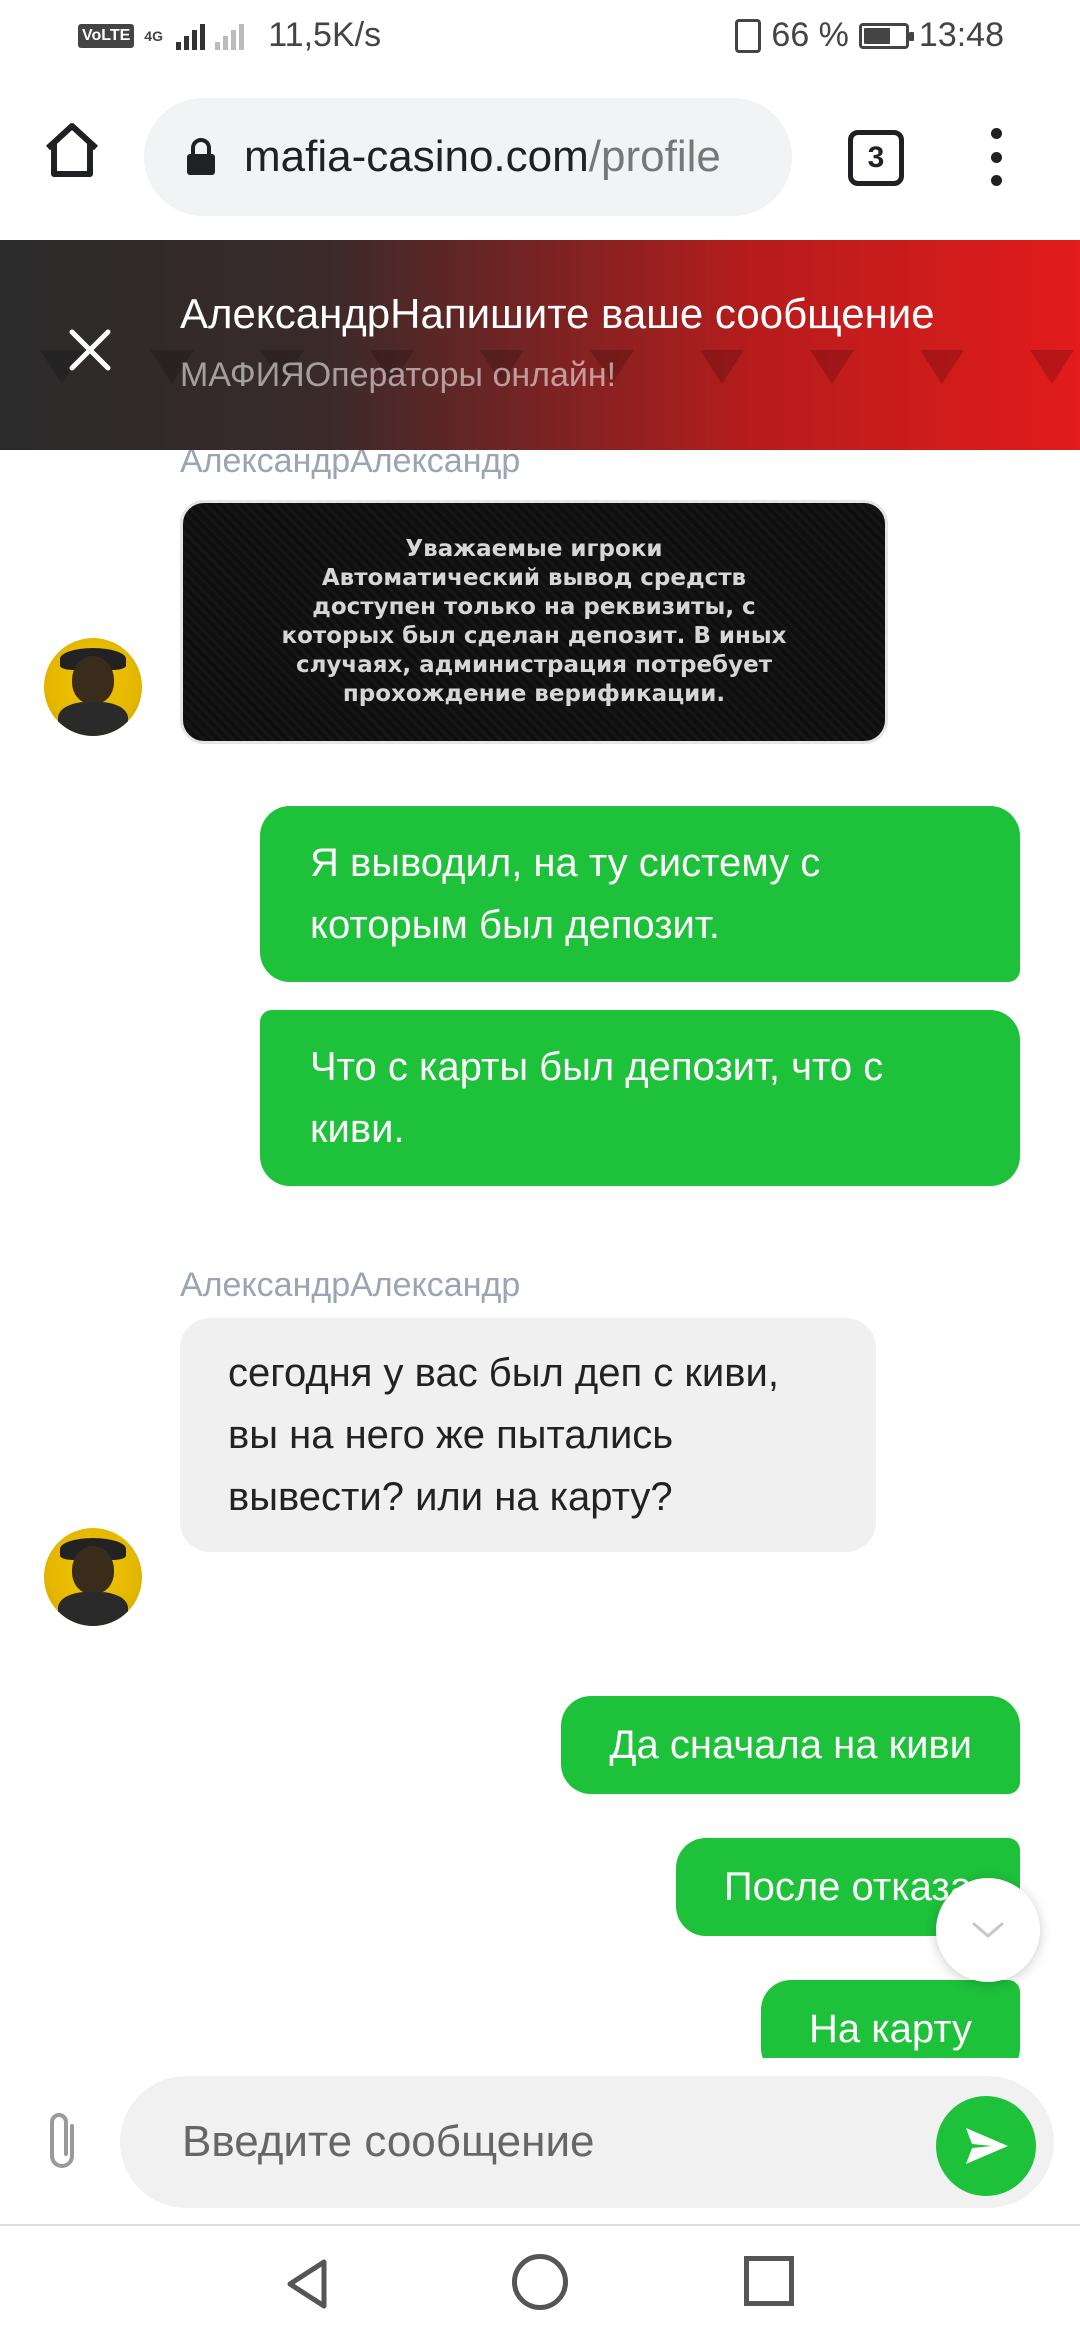 This screenshot has width=1080, height=2340. Describe the element at coordinates (72, 150) in the screenshot. I see `home-icon` at that location.